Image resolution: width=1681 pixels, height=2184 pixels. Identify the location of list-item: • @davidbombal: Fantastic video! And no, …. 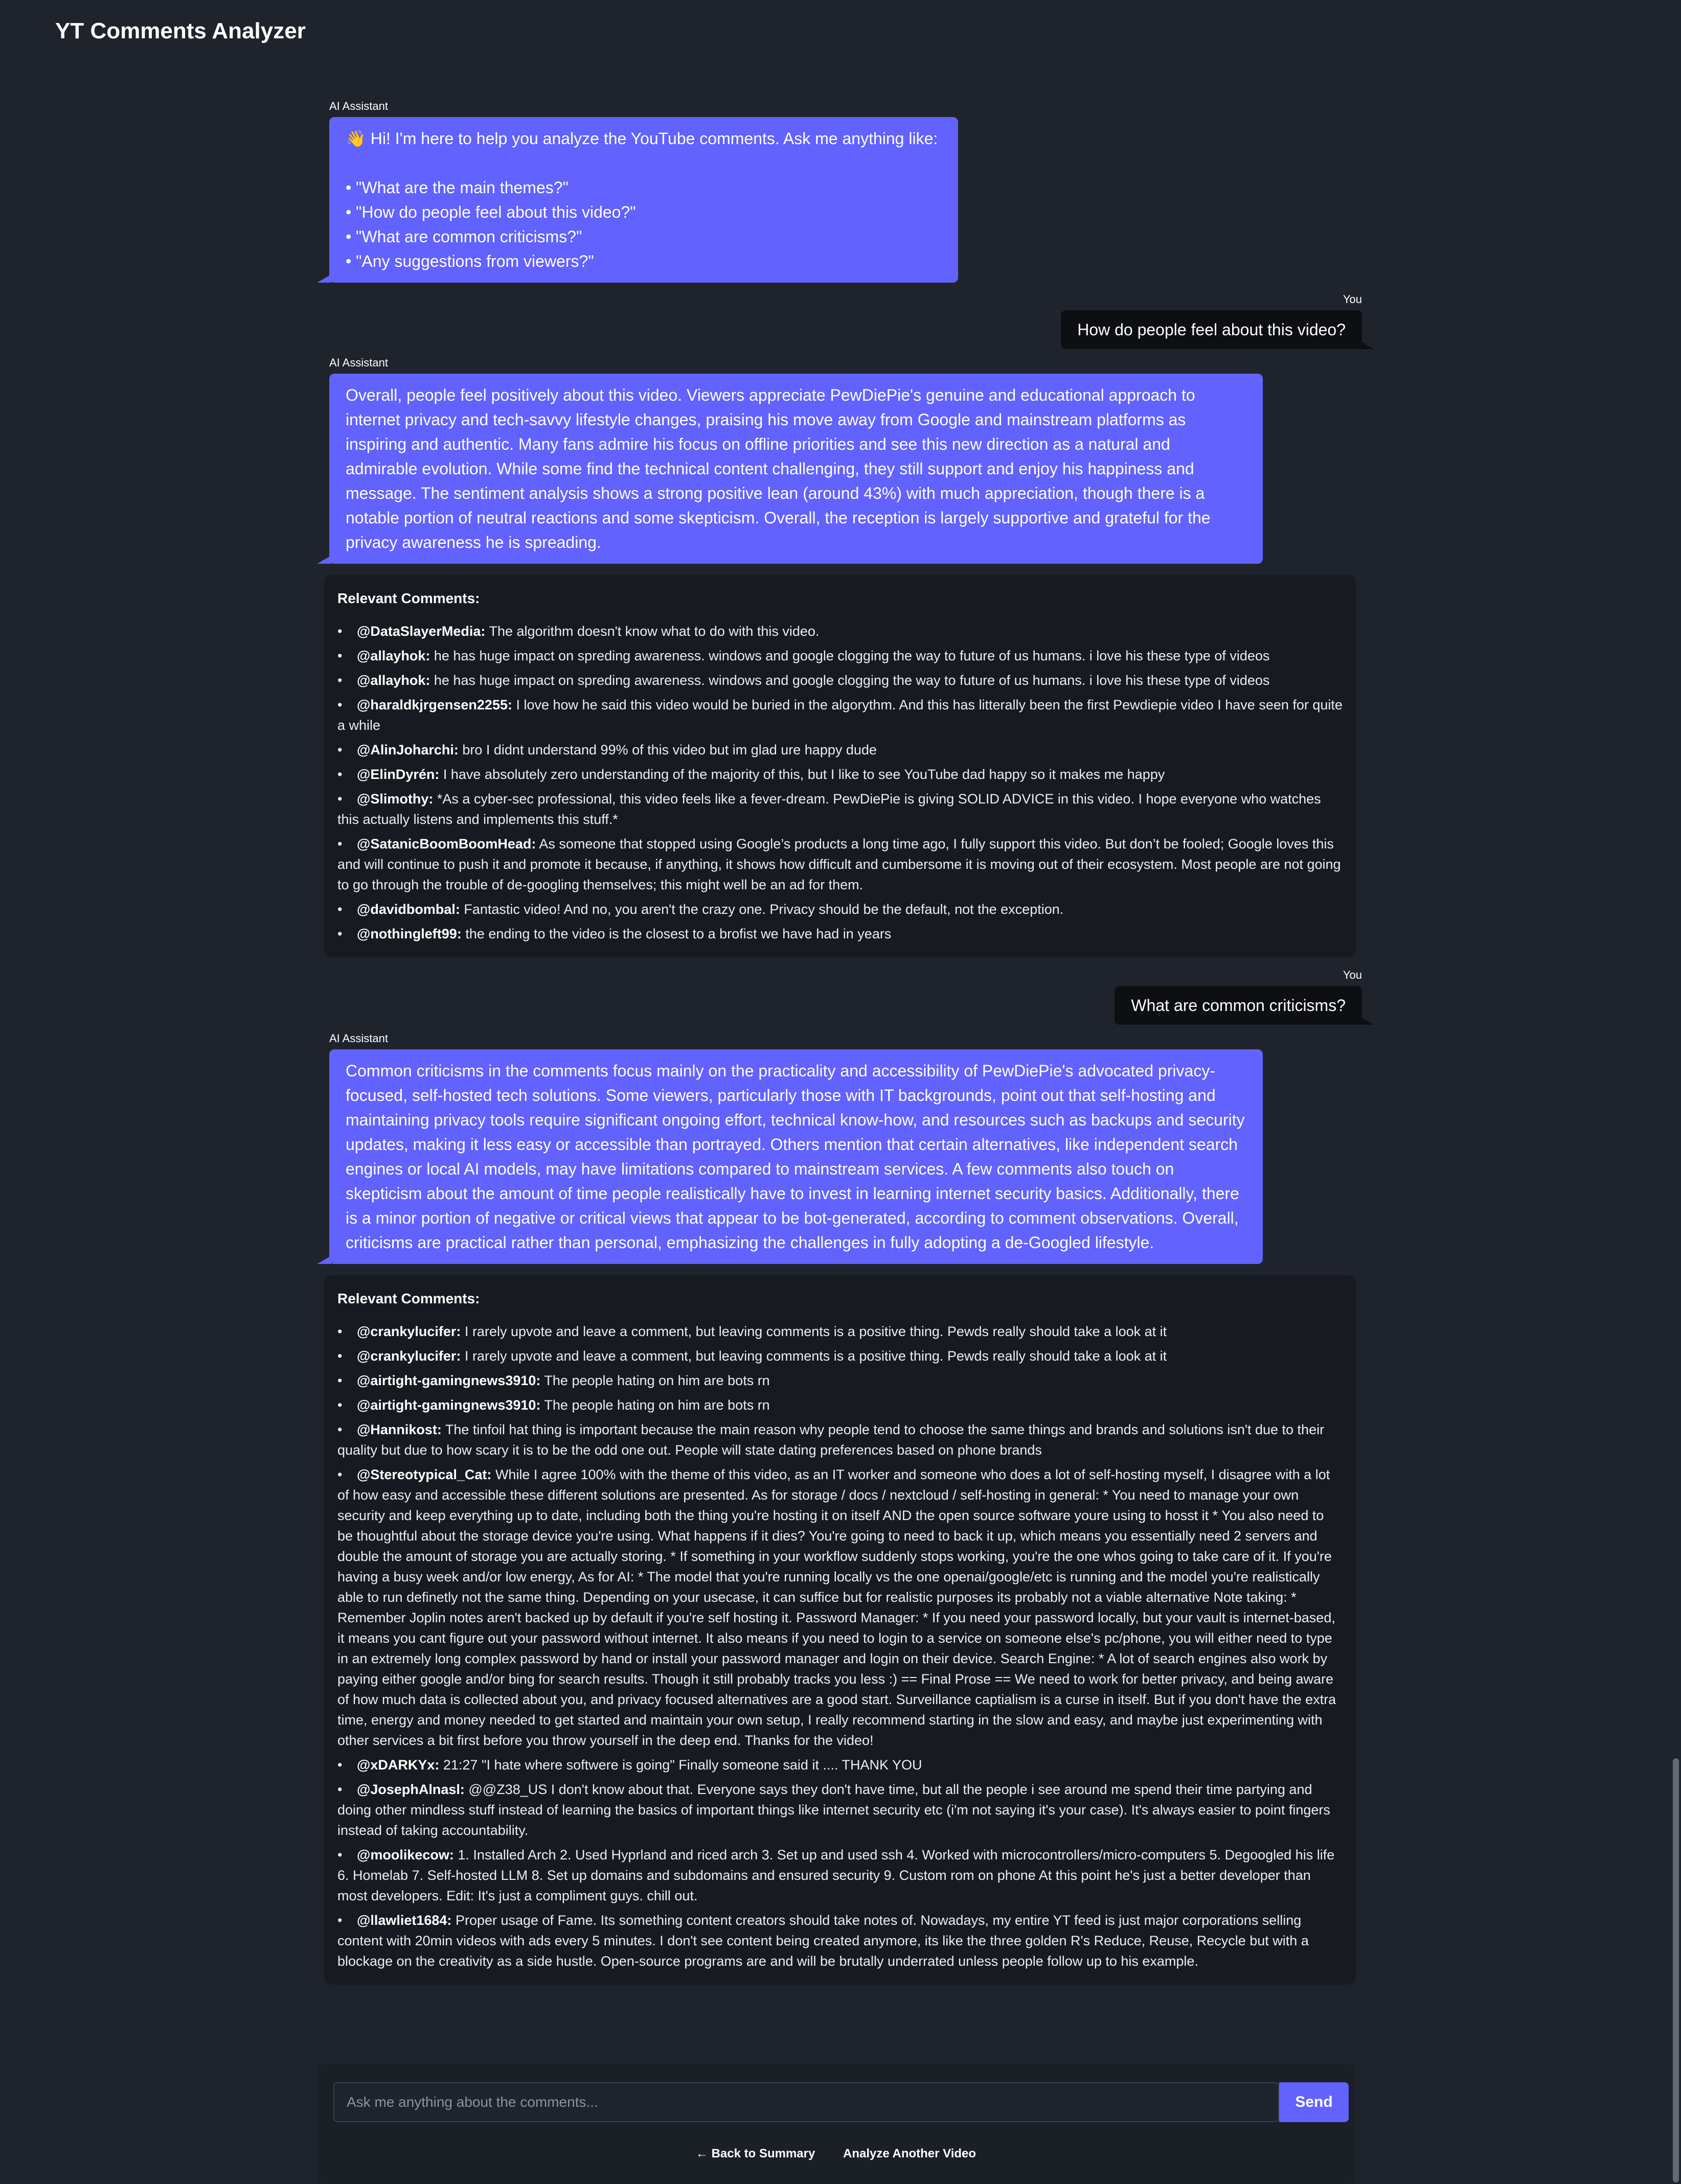
(700, 909).